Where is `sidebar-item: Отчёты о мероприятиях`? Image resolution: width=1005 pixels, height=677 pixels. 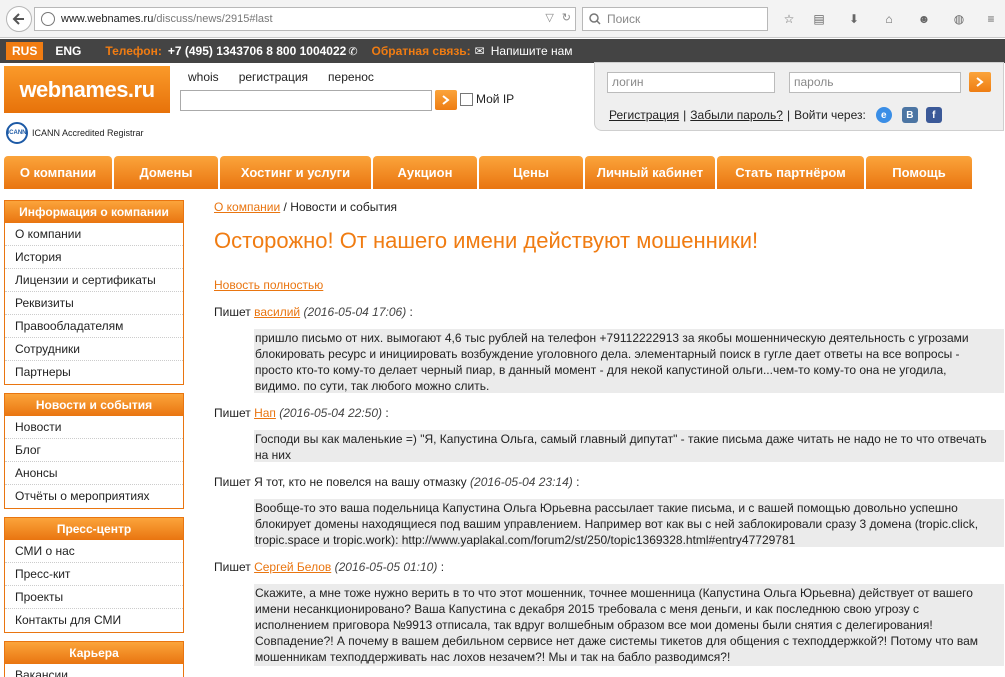
sidebar-item: Отчёты о мероприятиях is located at coordinates (94, 496).